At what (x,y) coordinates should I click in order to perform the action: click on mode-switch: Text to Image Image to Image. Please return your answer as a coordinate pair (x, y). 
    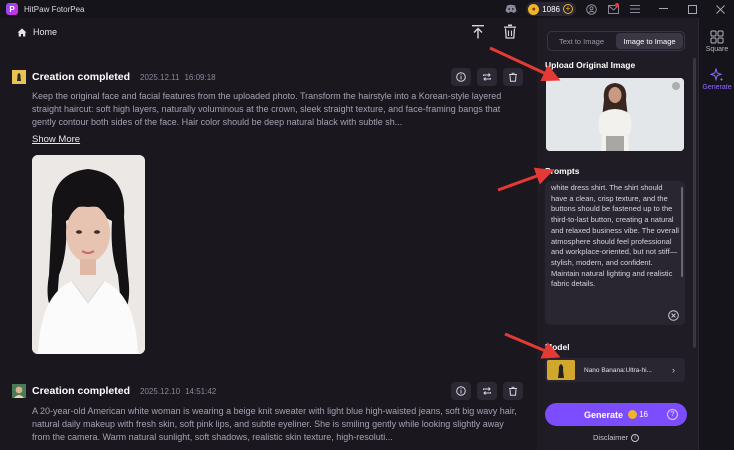
    Looking at the image, I should click on (616, 41).